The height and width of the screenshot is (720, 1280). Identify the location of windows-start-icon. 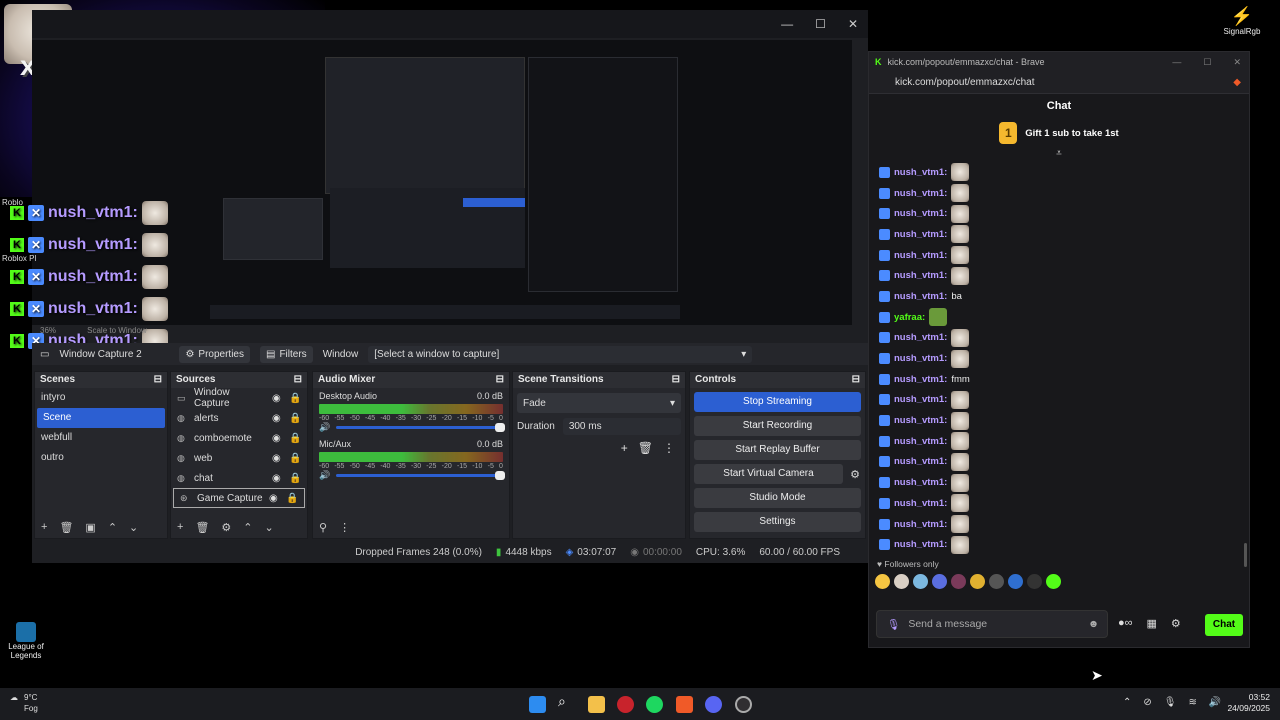
(537, 704).